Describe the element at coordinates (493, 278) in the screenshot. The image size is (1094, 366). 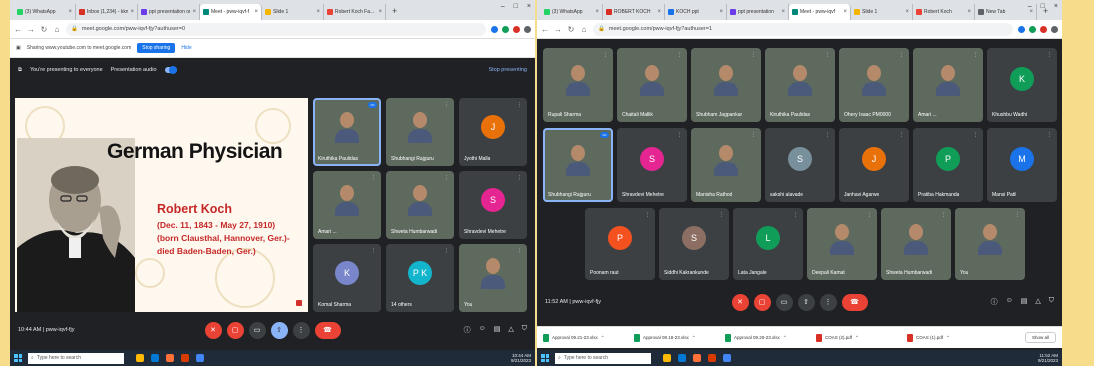
I see `participant-tile: ⋮ You` at that location.